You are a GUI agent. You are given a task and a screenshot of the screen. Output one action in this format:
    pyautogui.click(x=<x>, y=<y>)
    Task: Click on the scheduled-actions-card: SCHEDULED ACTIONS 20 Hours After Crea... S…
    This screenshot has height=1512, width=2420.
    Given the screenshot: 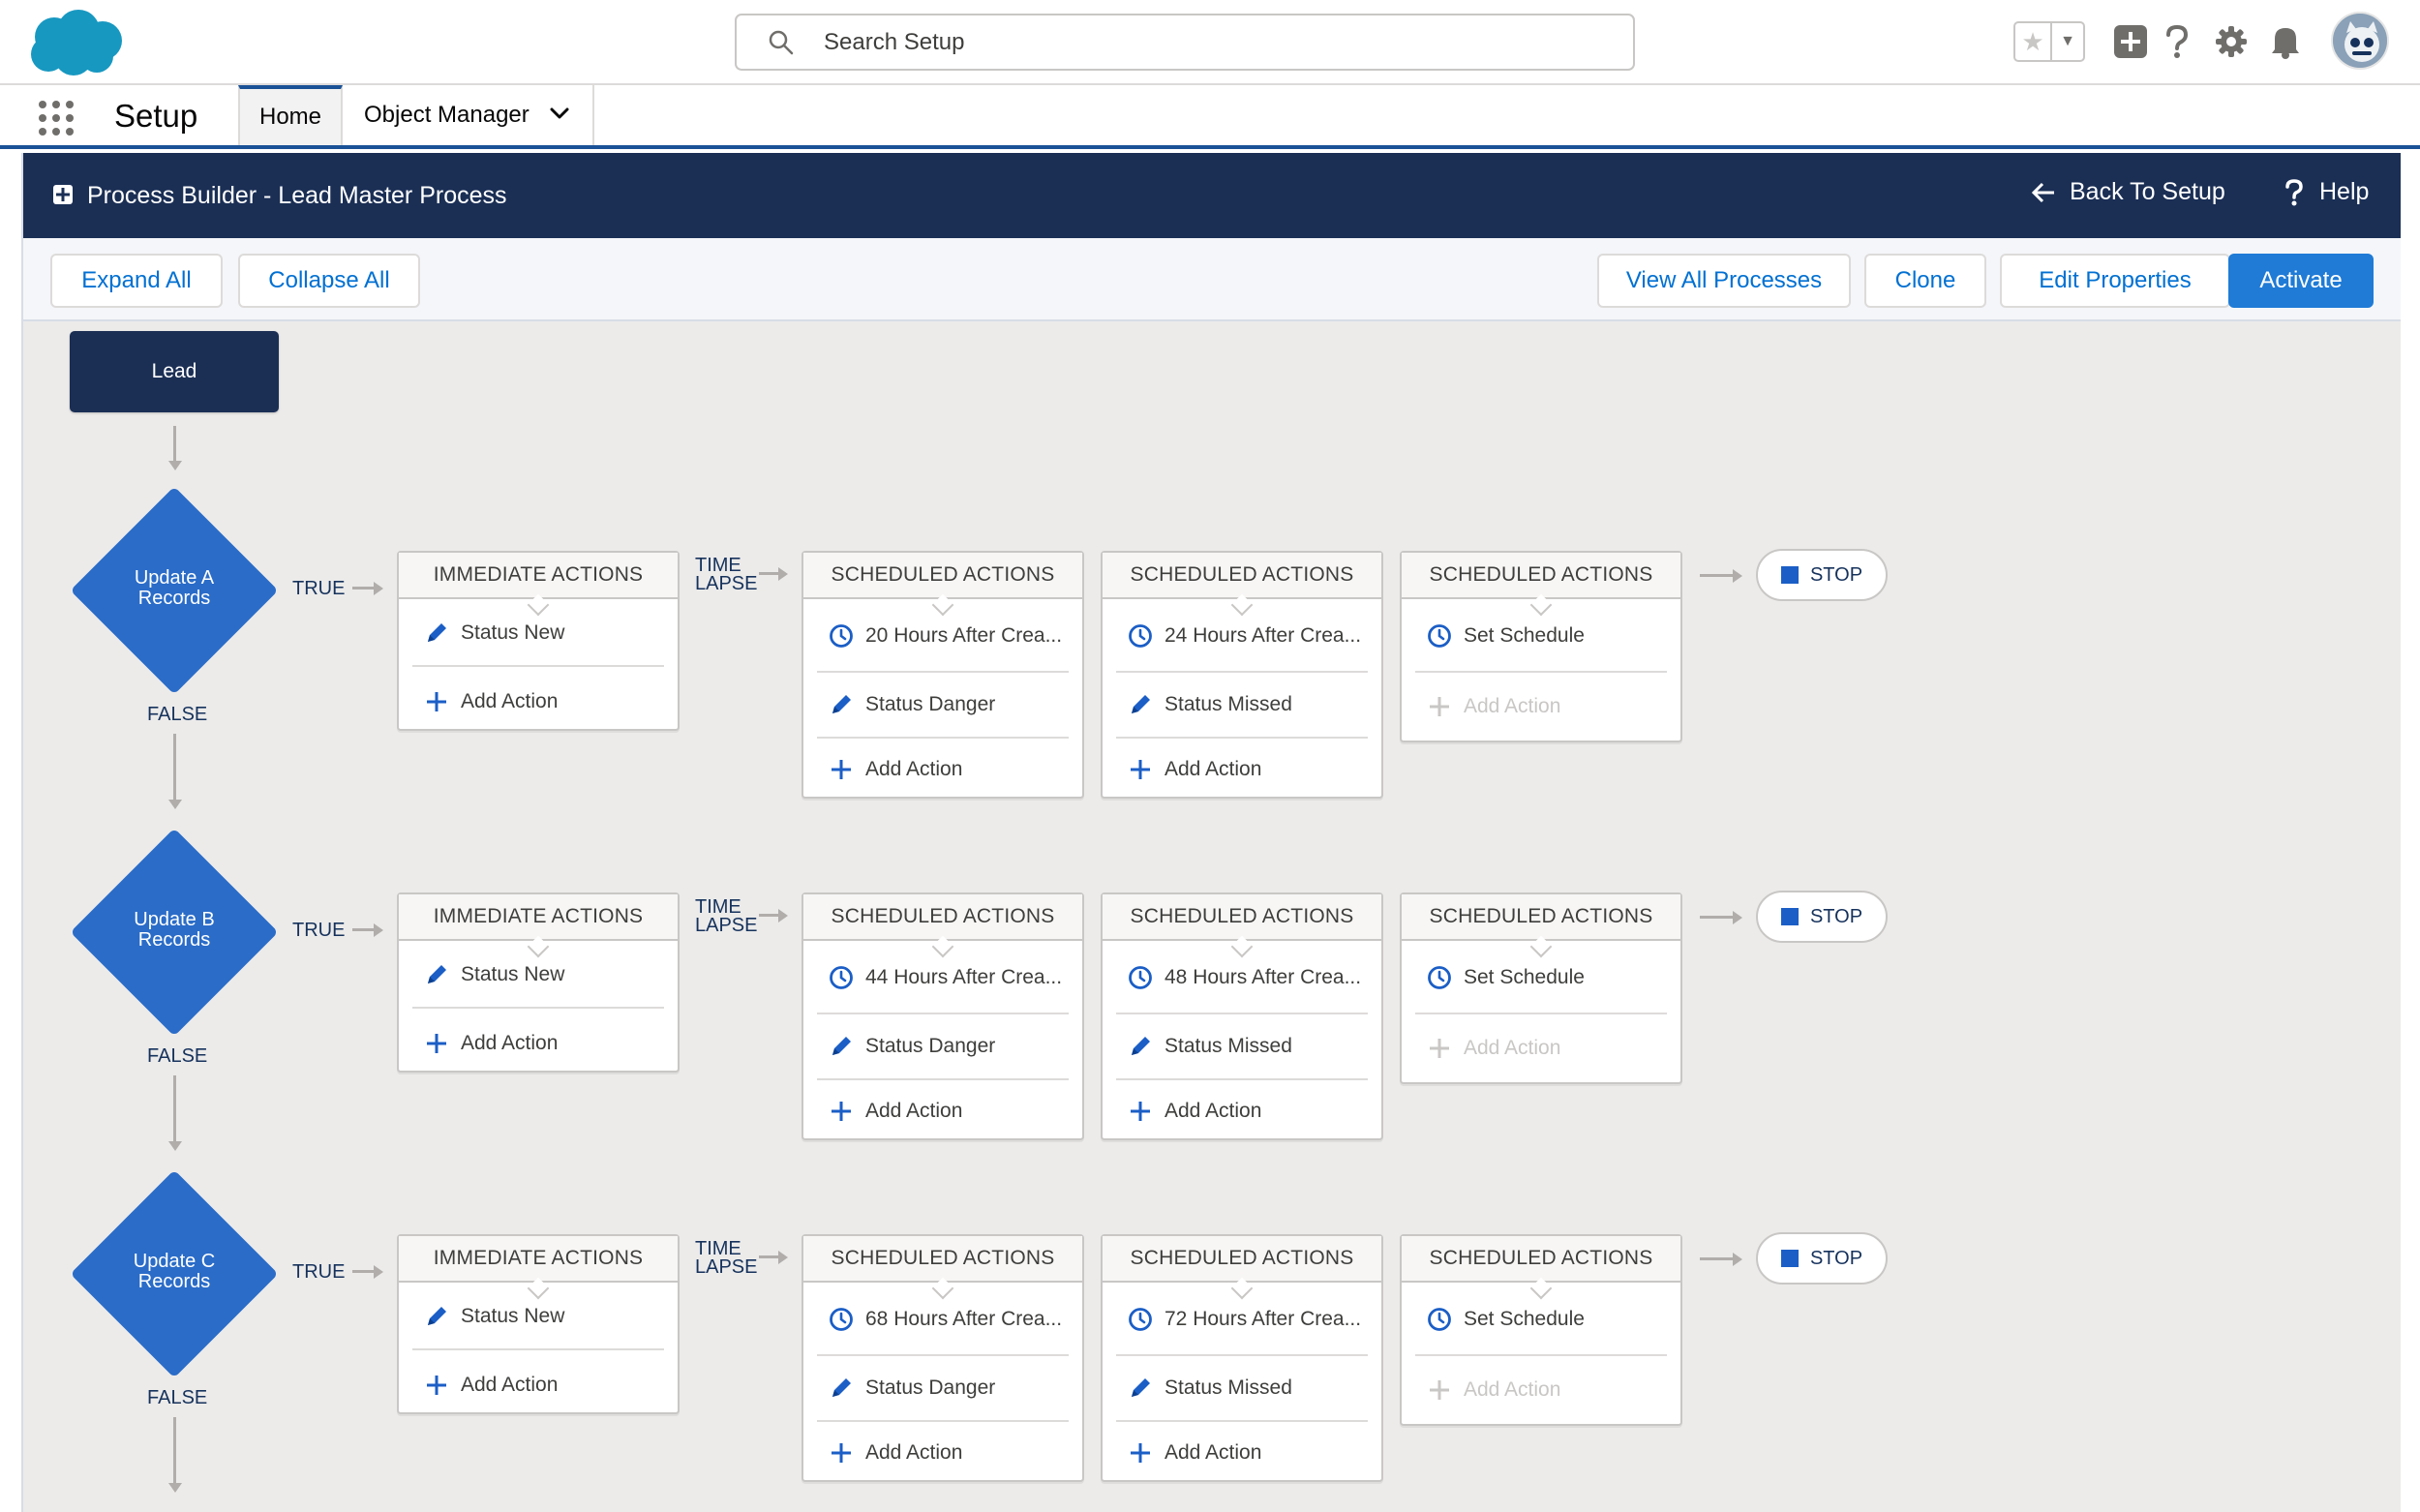 What is the action you would take?
    pyautogui.click(x=943, y=675)
    